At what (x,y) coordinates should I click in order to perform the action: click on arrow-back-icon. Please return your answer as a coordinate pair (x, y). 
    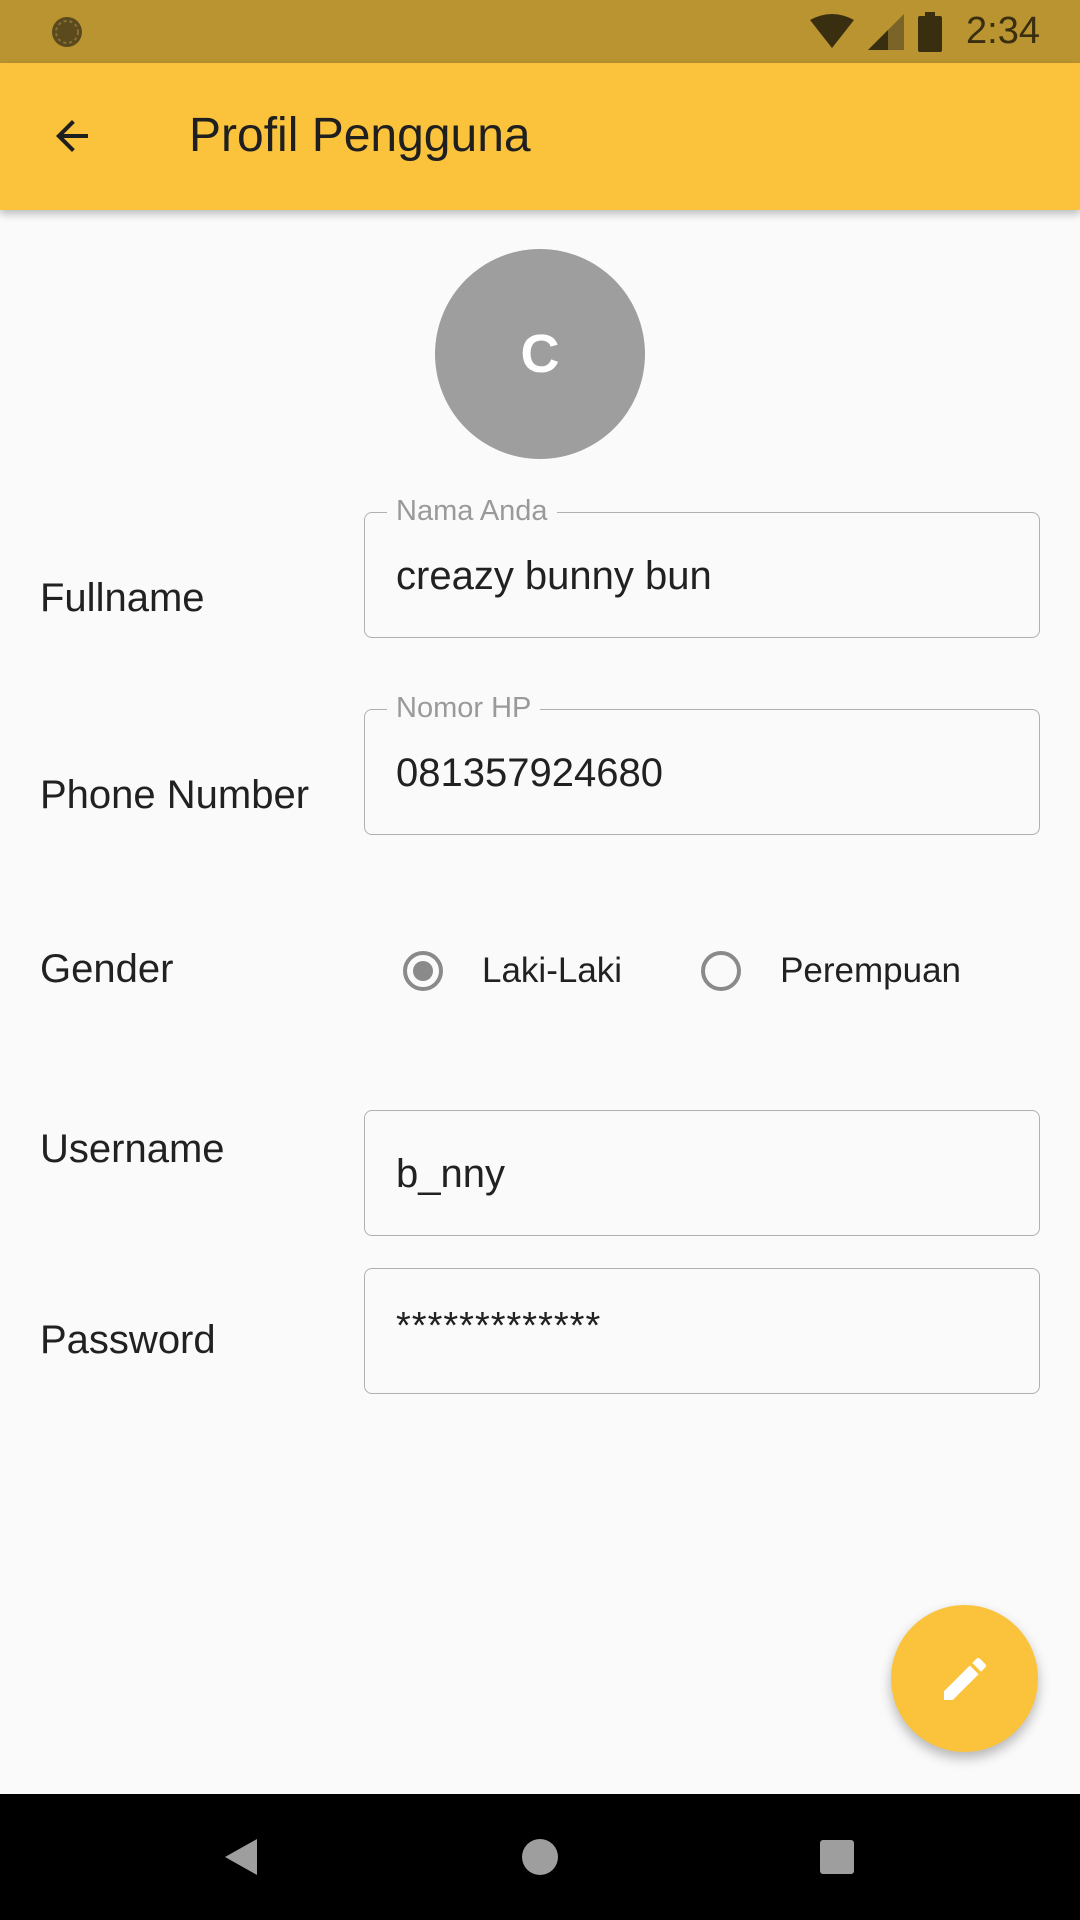
    Looking at the image, I should click on (72, 136).